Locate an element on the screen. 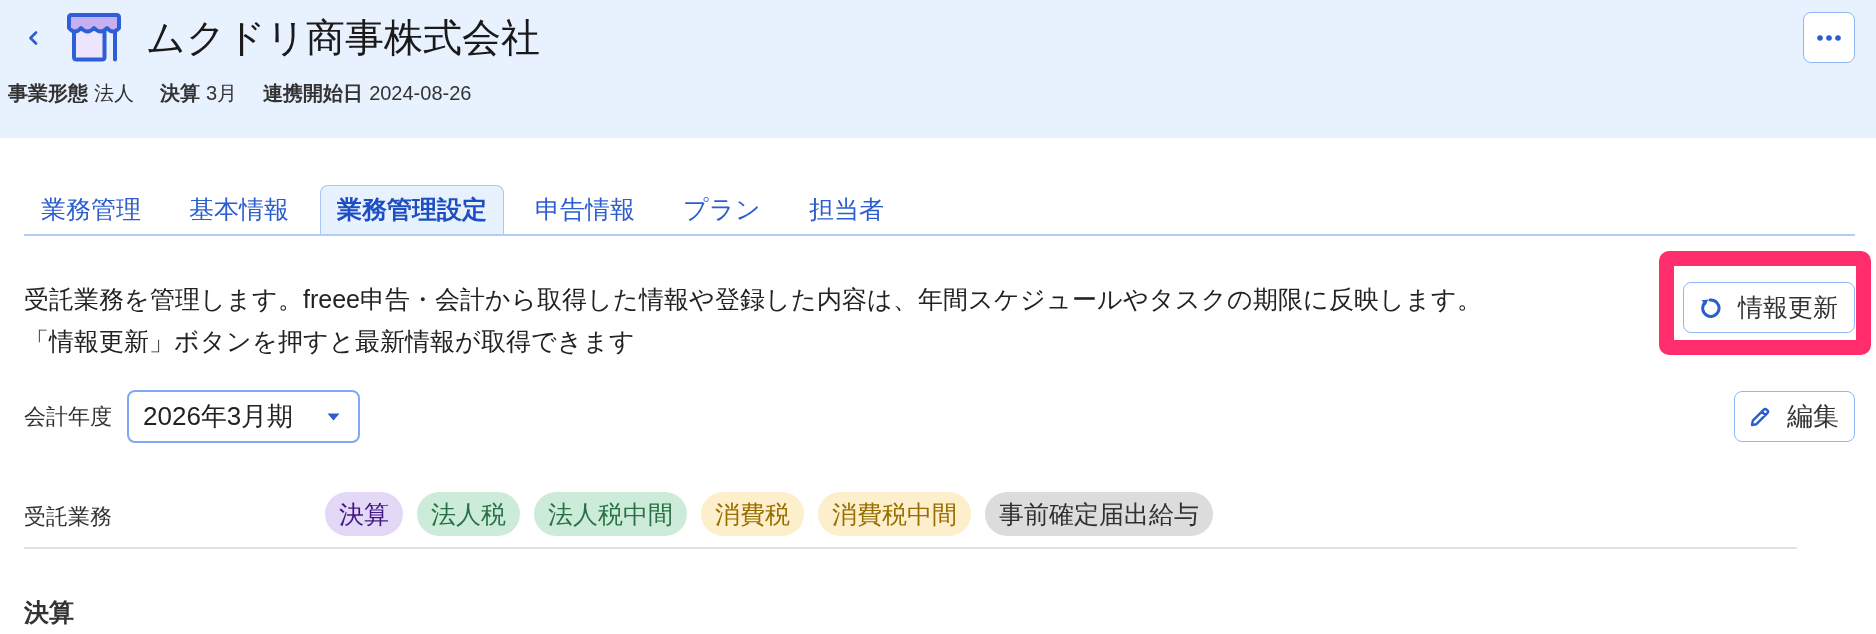 This screenshot has width=1876, height=634. refresh-button: 情報更新 is located at coordinates (1769, 307).